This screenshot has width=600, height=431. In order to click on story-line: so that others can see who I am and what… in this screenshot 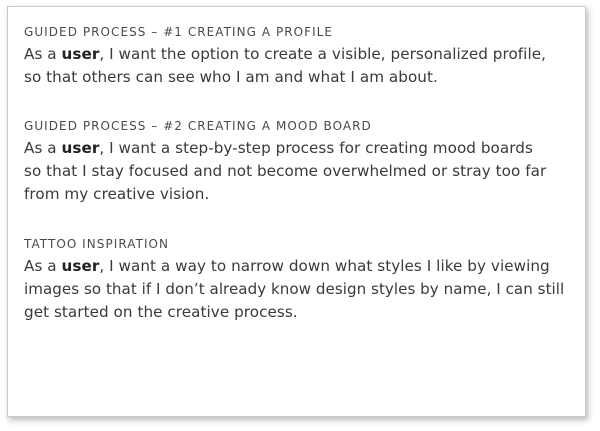, I will do `click(231, 77)`.